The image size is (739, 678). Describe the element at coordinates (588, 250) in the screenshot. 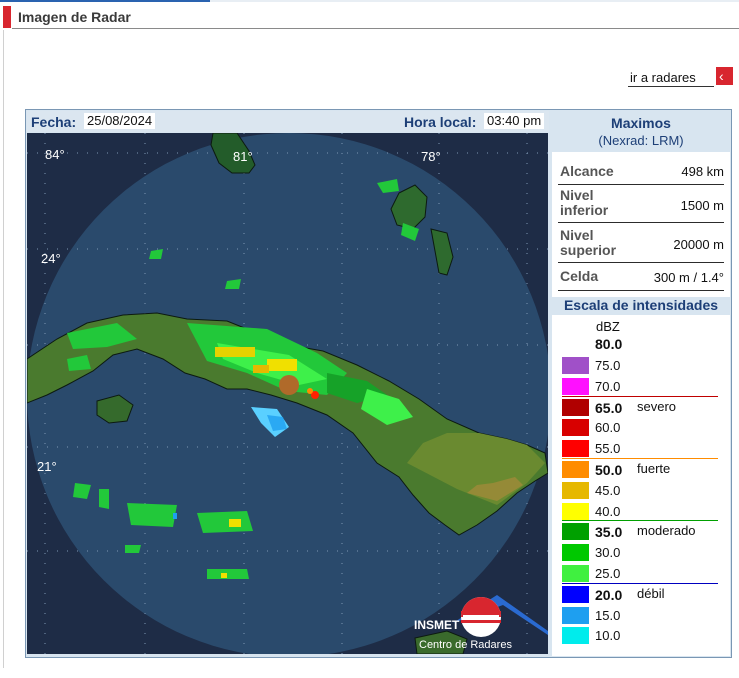

I see `param-label-2: superior` at that location.